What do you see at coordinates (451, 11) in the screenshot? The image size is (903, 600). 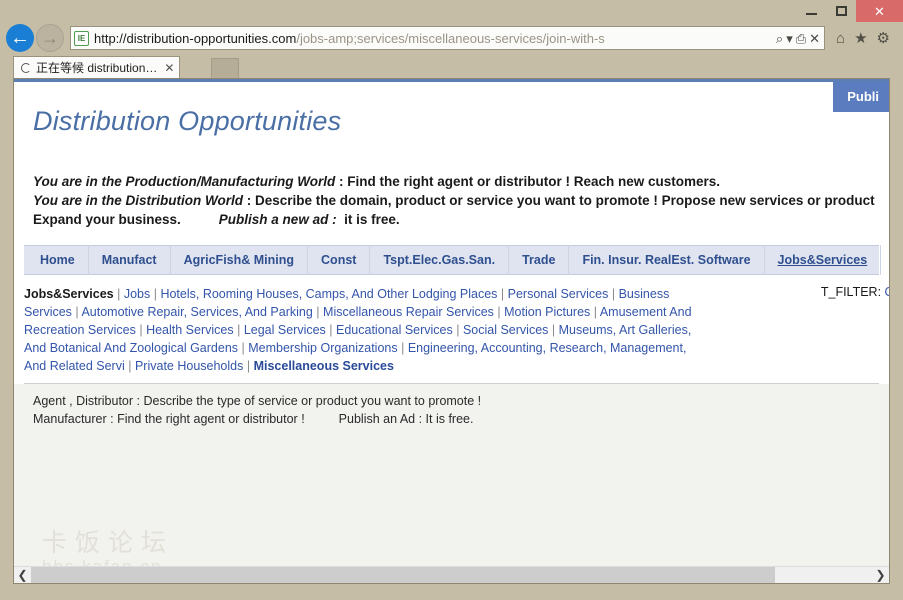 I see `title-bar: ✕` at bounding box center [451, 11].